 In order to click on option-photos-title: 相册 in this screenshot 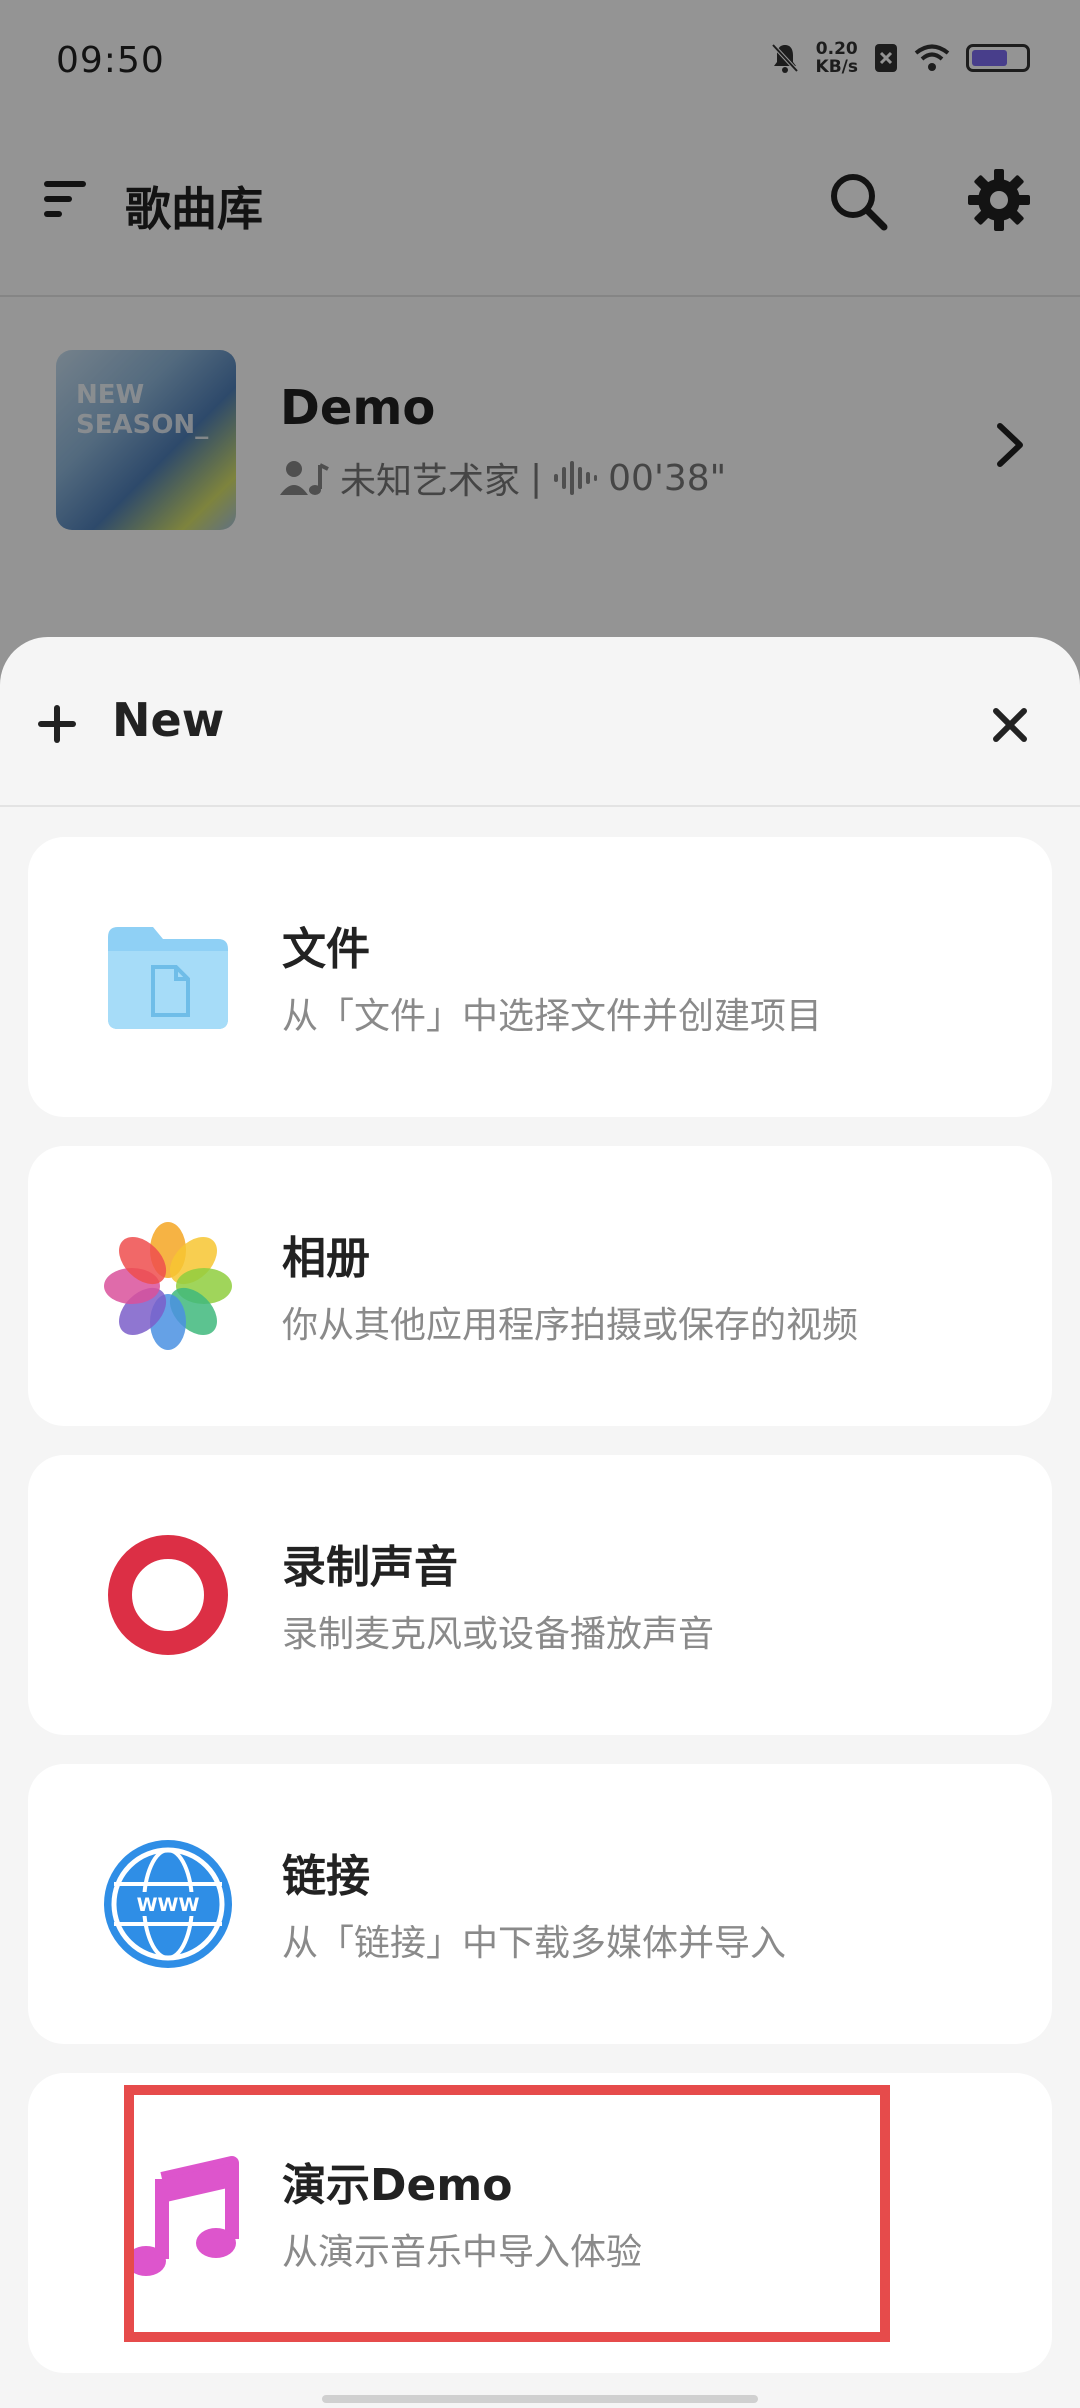, I will do `click(326, 1258)`.